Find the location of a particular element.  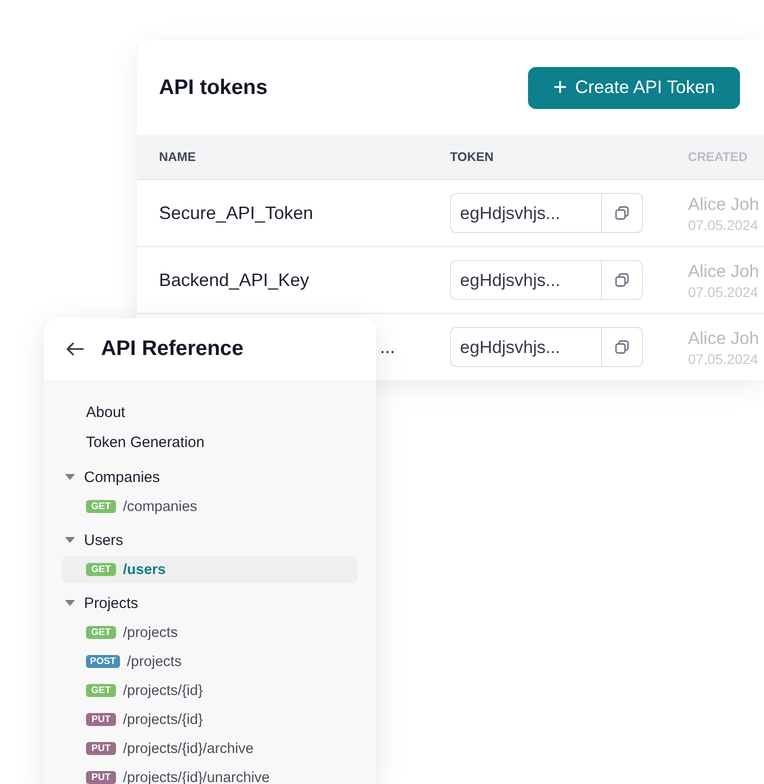

panel-title: API tokens is located at coordinates (213, 88).